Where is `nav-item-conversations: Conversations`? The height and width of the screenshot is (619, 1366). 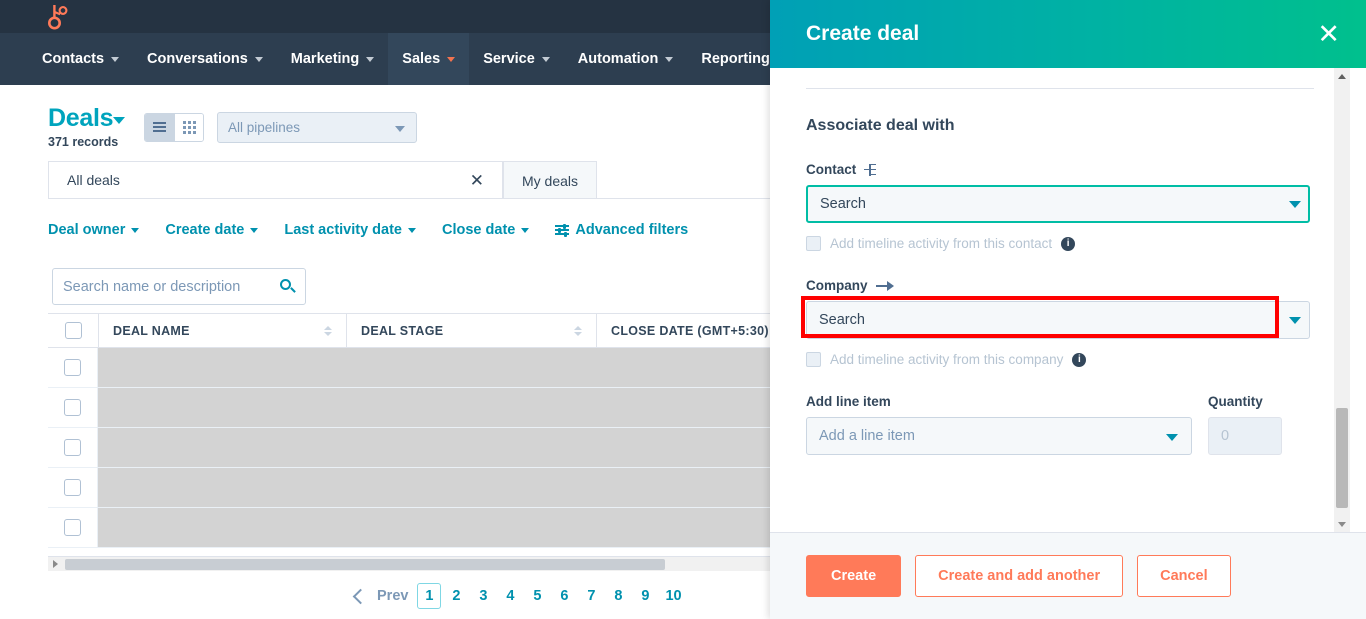
nav-item-conversations: Conversations is located at coordinates (205, 59).